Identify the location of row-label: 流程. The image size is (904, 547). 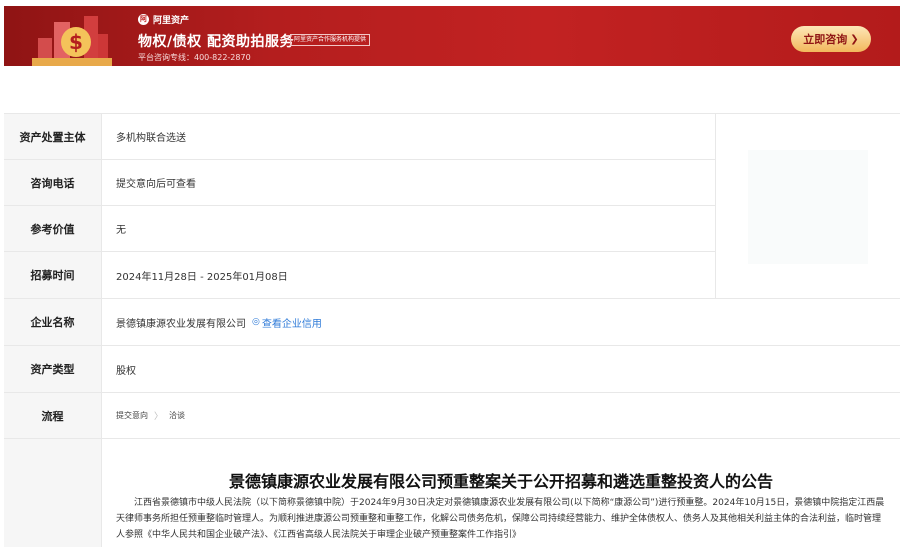
(53, 415).